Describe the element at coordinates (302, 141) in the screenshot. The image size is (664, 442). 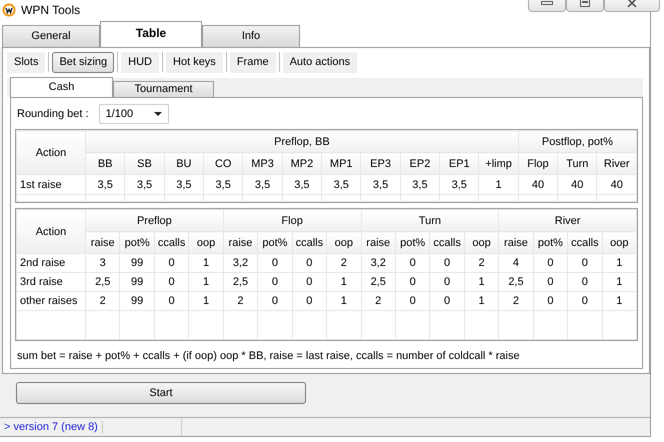
I see `column-header: Preflop, BB` at that location.